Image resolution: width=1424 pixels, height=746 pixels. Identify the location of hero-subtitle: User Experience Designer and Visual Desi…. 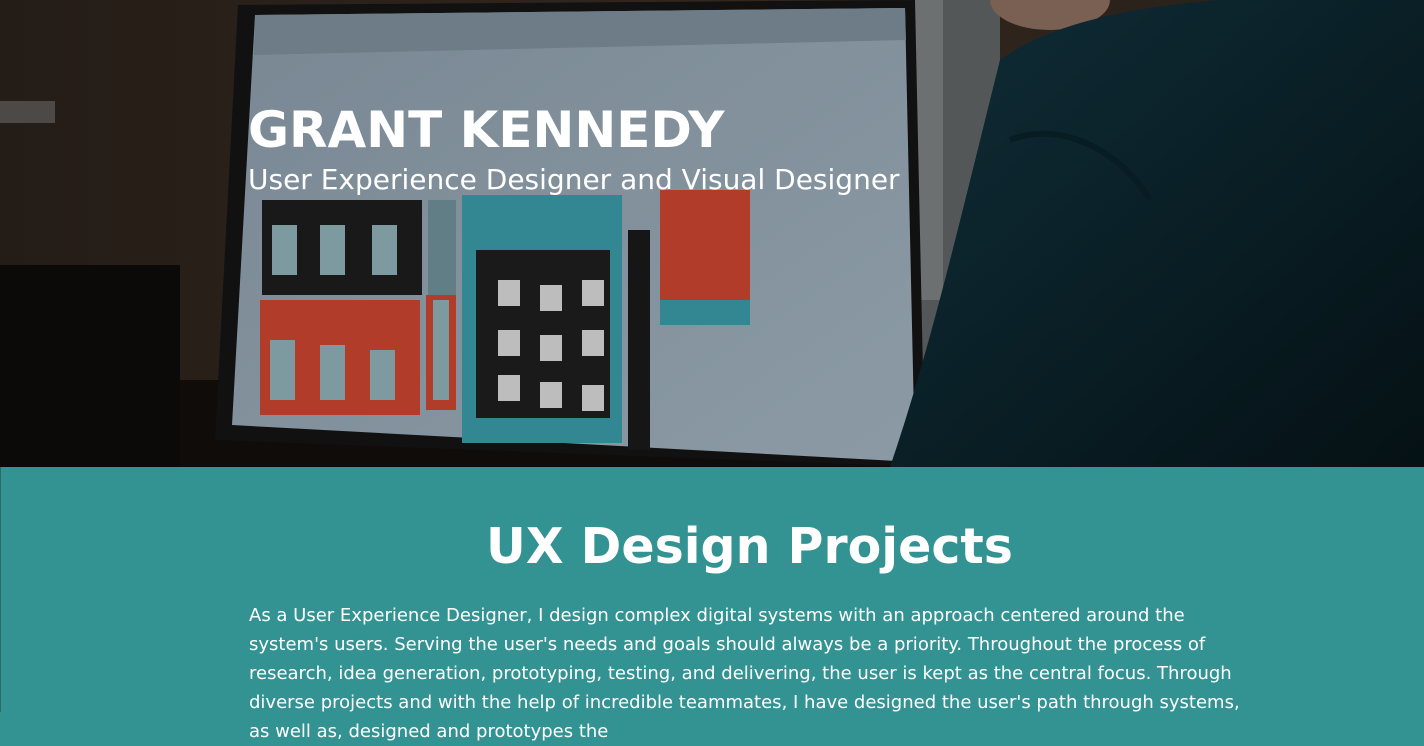
(574, 179).